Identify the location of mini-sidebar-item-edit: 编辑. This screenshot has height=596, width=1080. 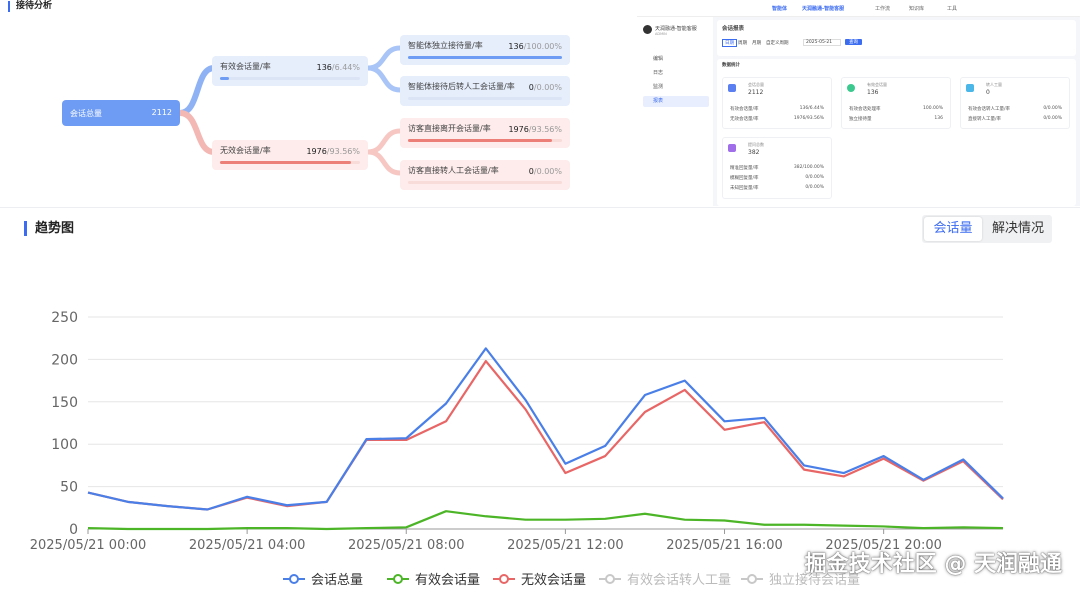
(676, 59).